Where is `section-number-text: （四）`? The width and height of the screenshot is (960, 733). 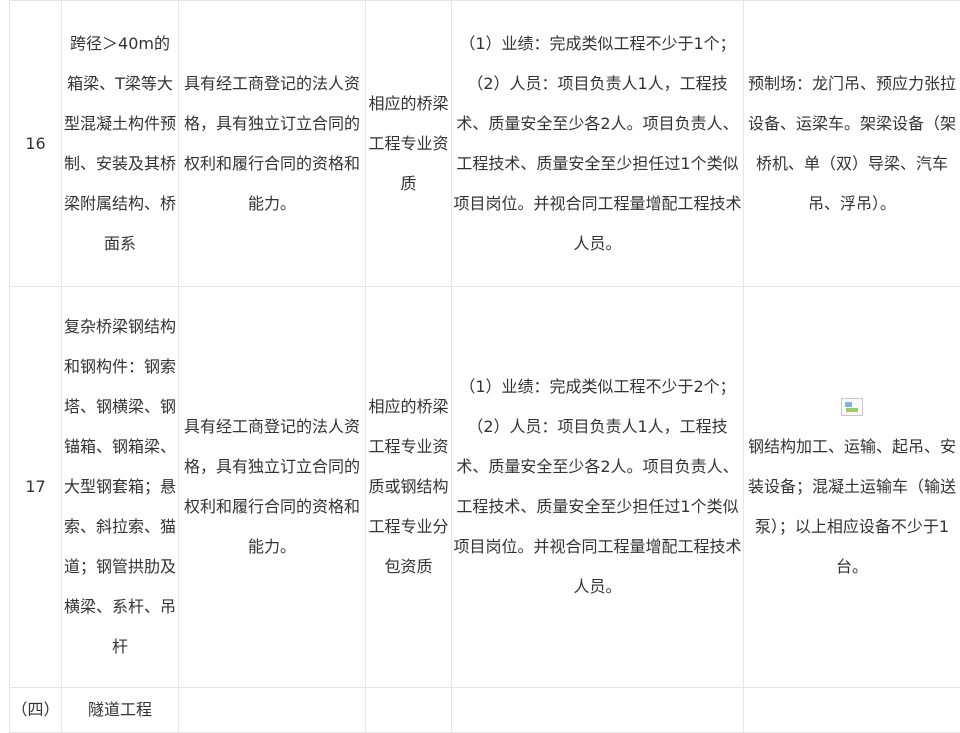 section-number-text: （四） is located at coordinates (35, 710).